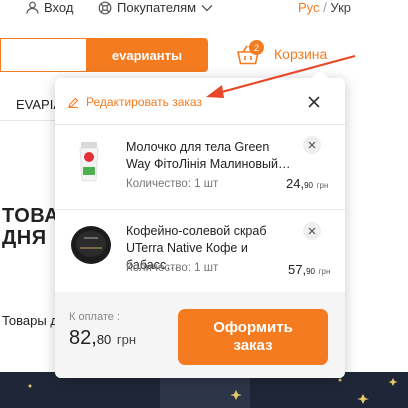 This screenshot has height=408, width=408. Describe the element at coordinates (144, 102) in the screenshot. I see `edit-order-label: Редактировать заказ` at that location.